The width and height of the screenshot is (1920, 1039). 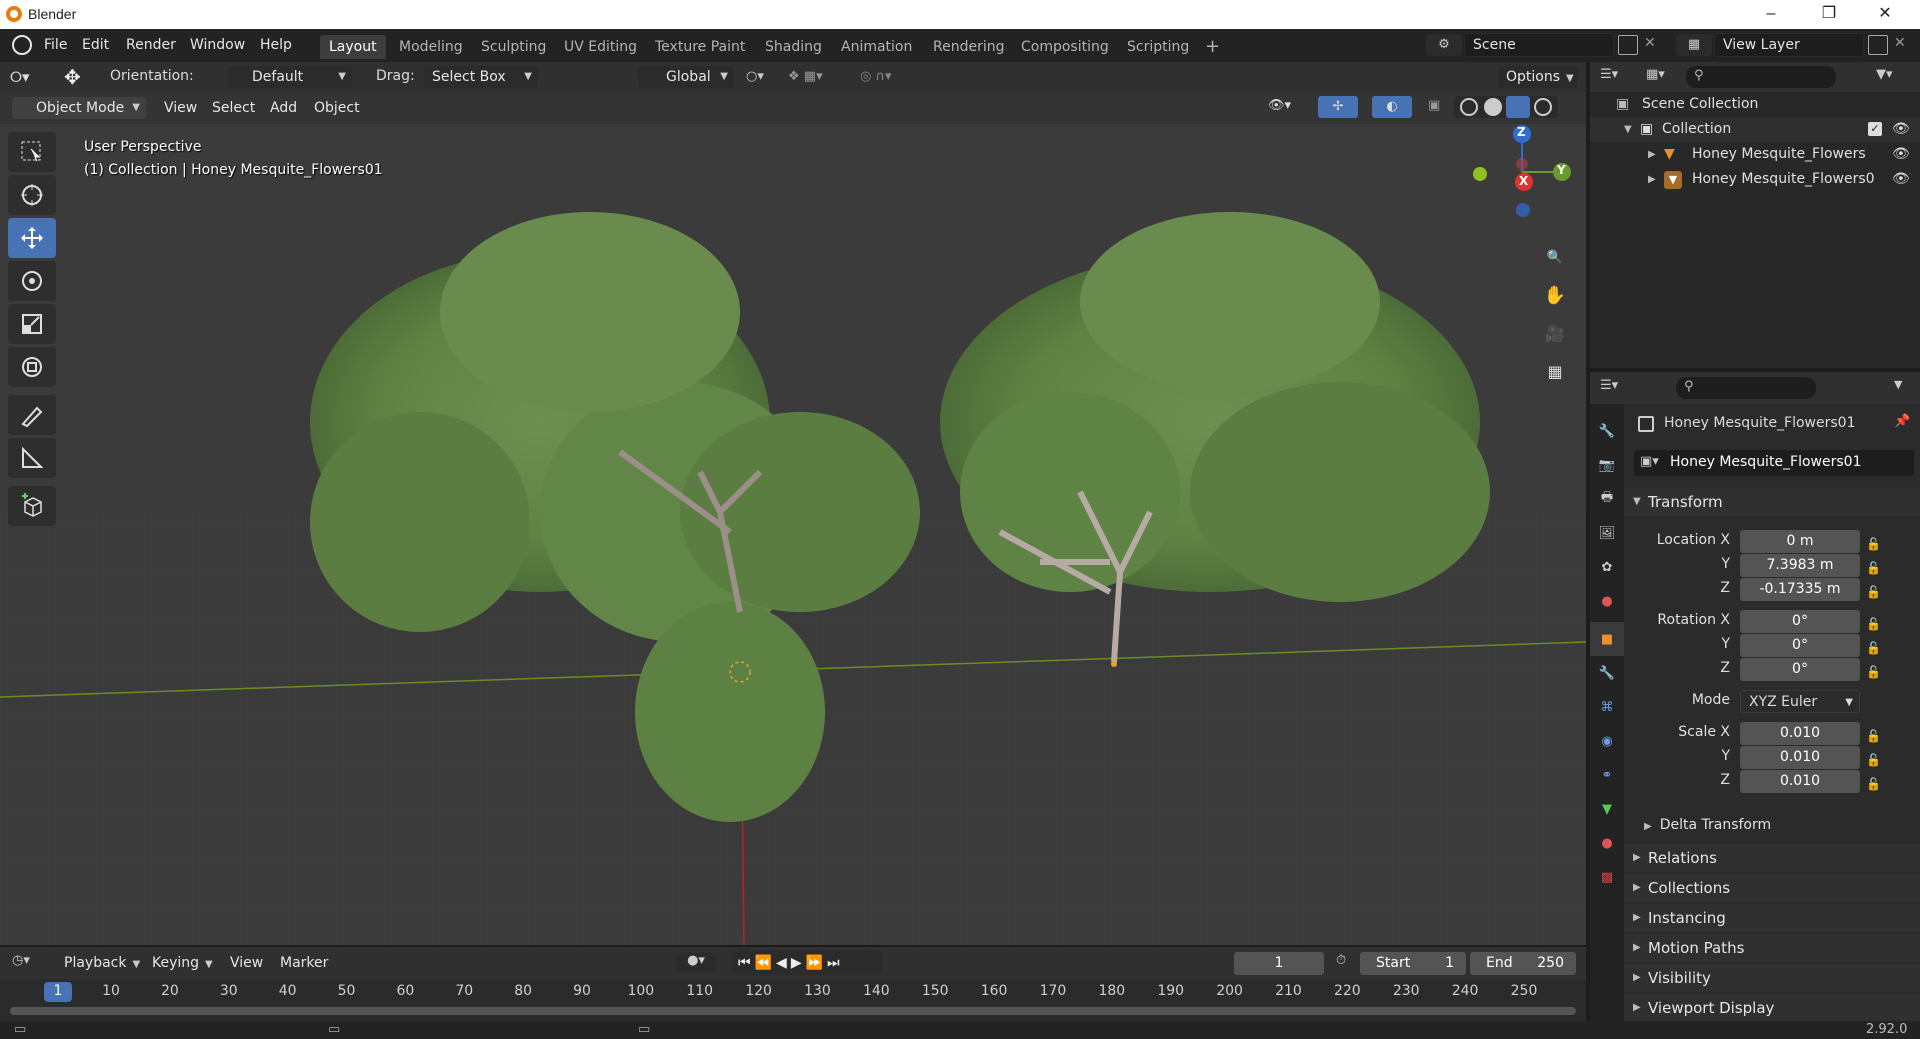 What do you see at coordinates (1607, 673) in the screenshot?
I see `modifier-tab-icon: 🔧` at bounding box center [1607, 673].